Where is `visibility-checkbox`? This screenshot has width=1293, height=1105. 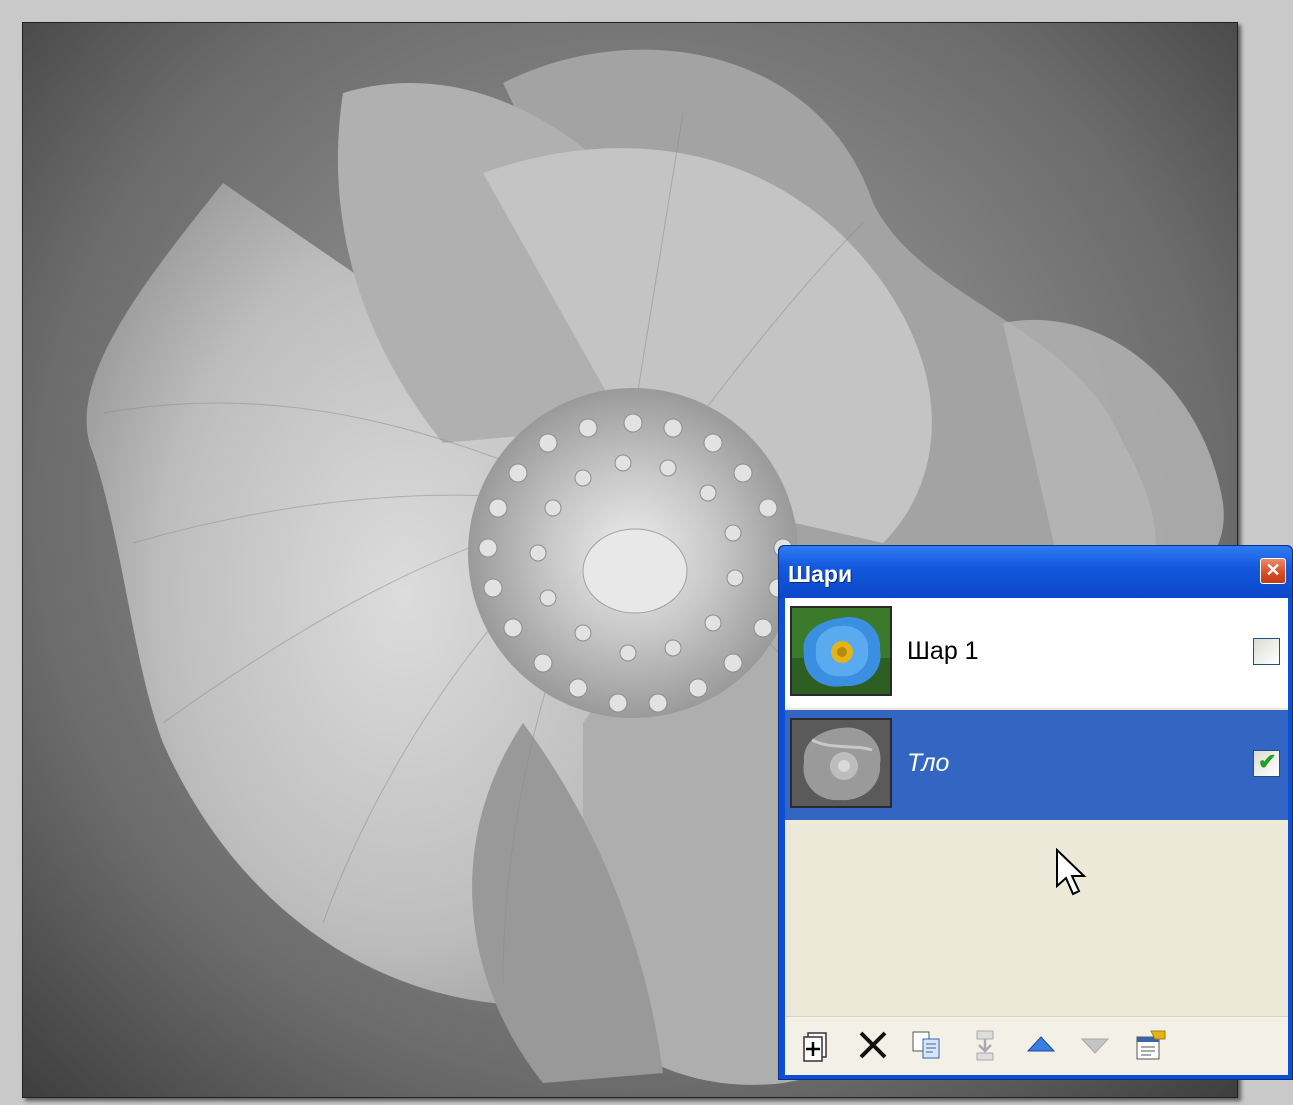 visibility-checkbox is located at coordinates (1266, 651).